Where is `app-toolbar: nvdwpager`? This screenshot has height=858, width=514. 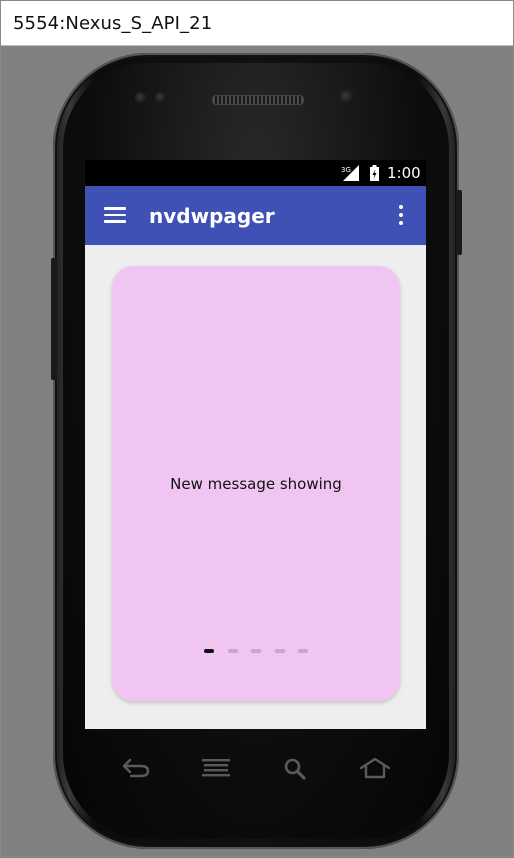 app-toolbar: nvdwpager is located at coordinates (255, 215).